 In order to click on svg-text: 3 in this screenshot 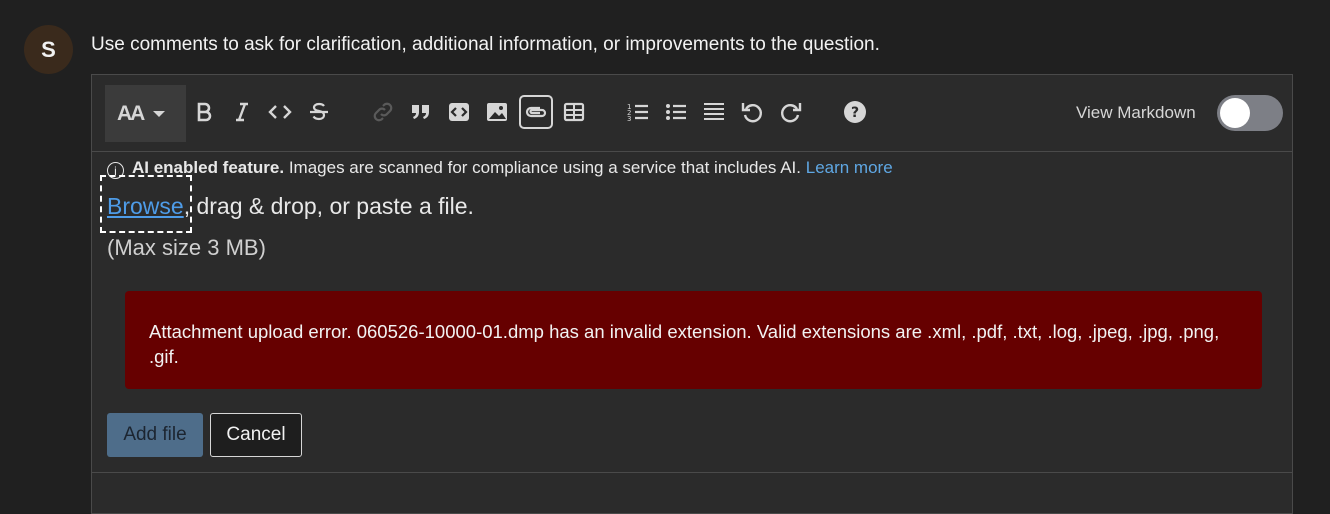, I will do `click(629, 119)`.